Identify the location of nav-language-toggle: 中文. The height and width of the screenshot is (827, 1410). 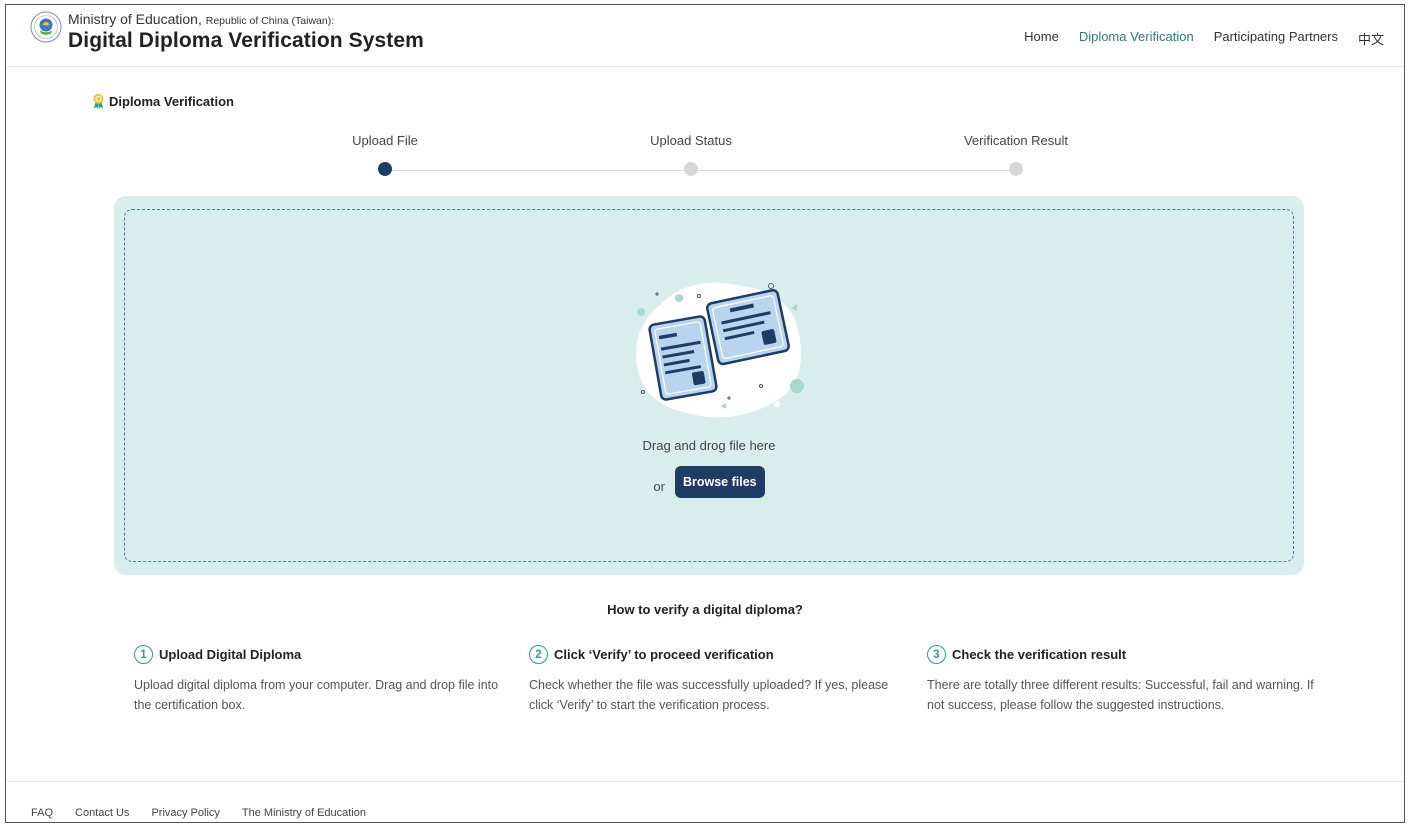
(1371, 38).